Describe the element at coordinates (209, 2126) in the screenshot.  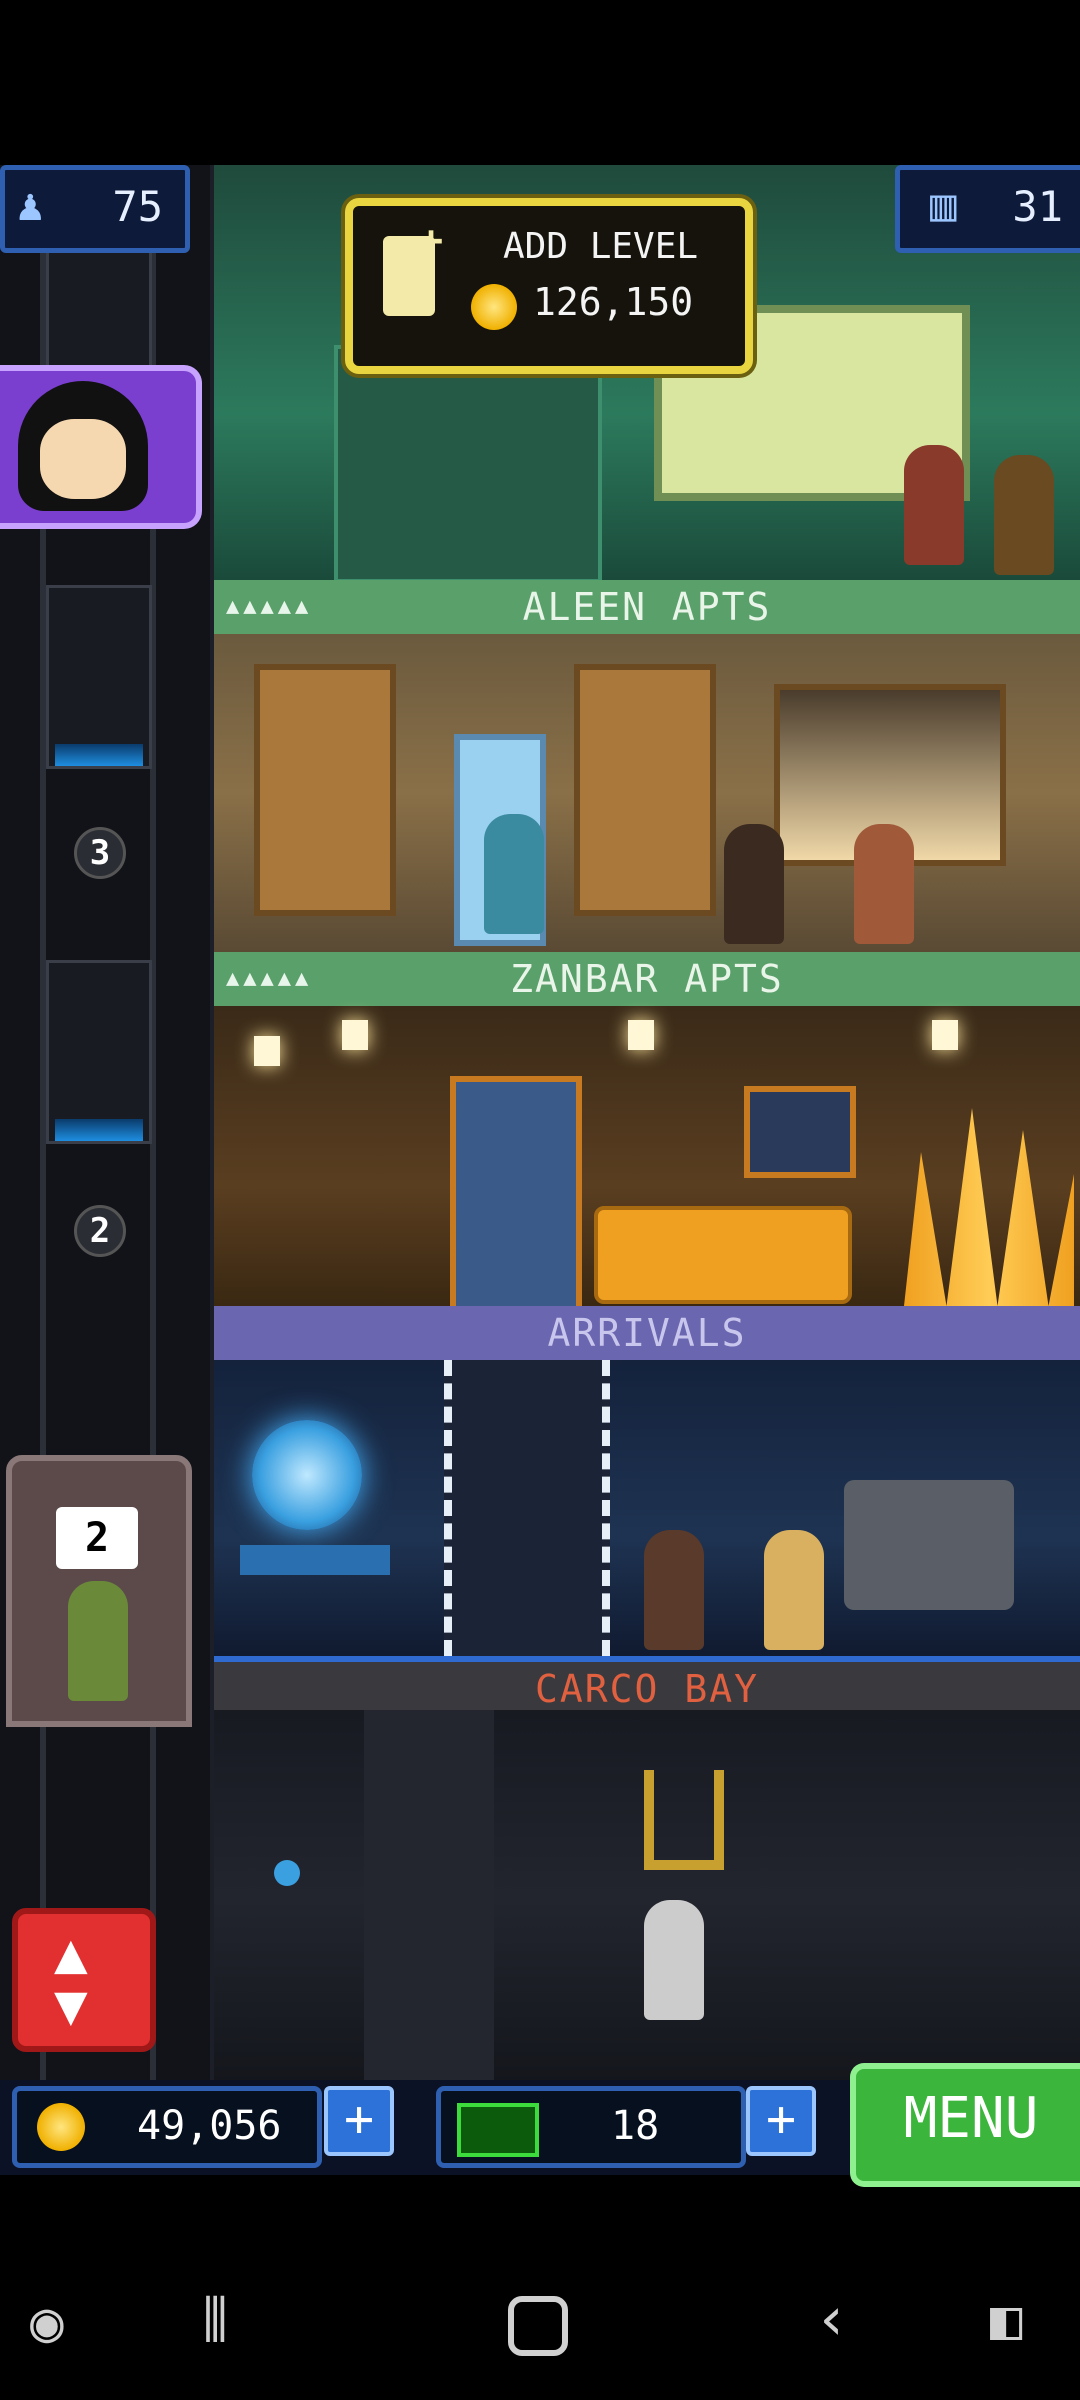
I see `coins-value: 49,056` at that location.